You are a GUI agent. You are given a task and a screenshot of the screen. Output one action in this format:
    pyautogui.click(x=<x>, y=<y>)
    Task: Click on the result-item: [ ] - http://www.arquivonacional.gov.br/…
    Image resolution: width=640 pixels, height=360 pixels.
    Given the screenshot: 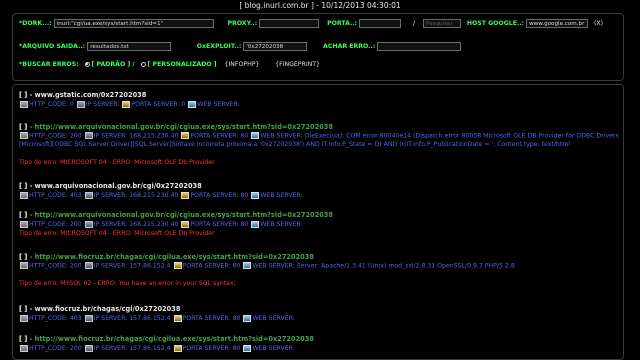 What is the action you would take?
    pyautogui.click(x=319, y=145)
    